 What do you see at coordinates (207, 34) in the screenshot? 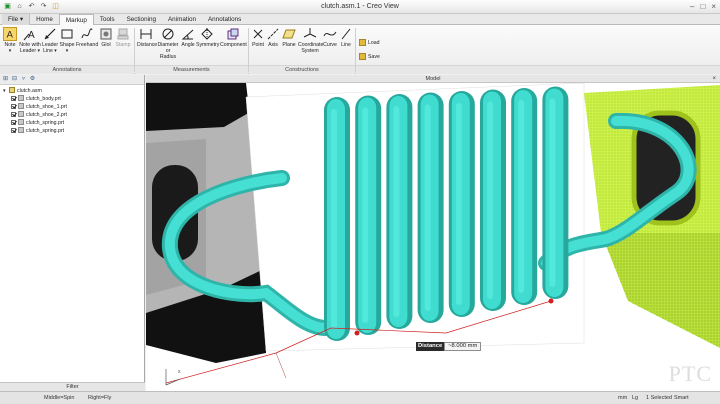
I see `symmetry-icon` at bounding box center [207, 34].